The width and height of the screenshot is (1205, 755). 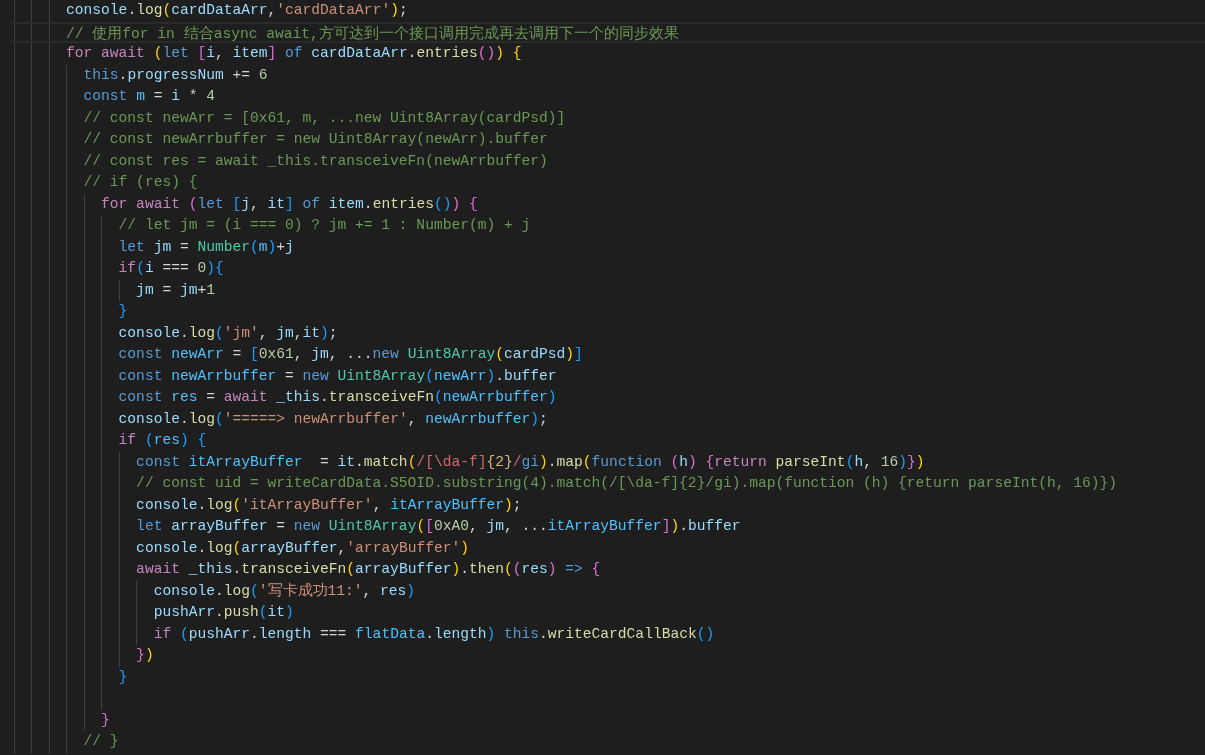 I want to click on code-line: const itArrayBuffer = it.match(/[\da-f]{2}/gi).map(function (h) {return parseInt(h, 16)}), so click(x=530, y=462).